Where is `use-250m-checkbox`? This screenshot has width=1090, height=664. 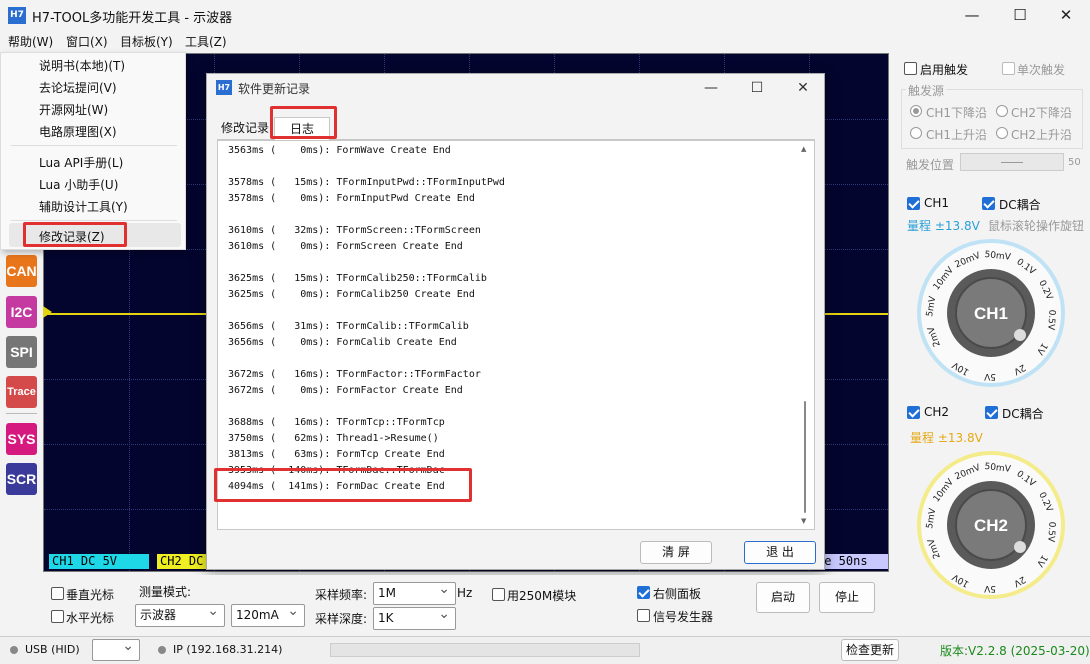
use-250m-checkbox is located at coordinates (498, 594).